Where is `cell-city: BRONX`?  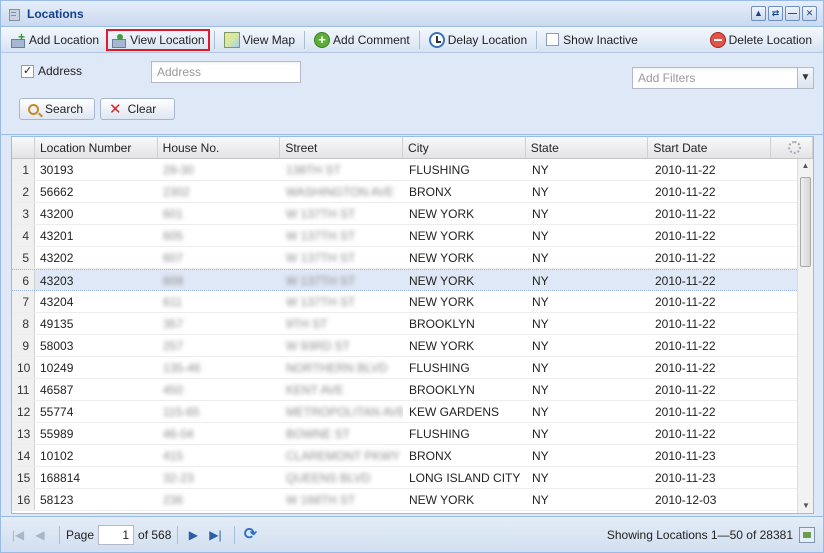
cell-city: BRONX is located at coordinates (430, 456).